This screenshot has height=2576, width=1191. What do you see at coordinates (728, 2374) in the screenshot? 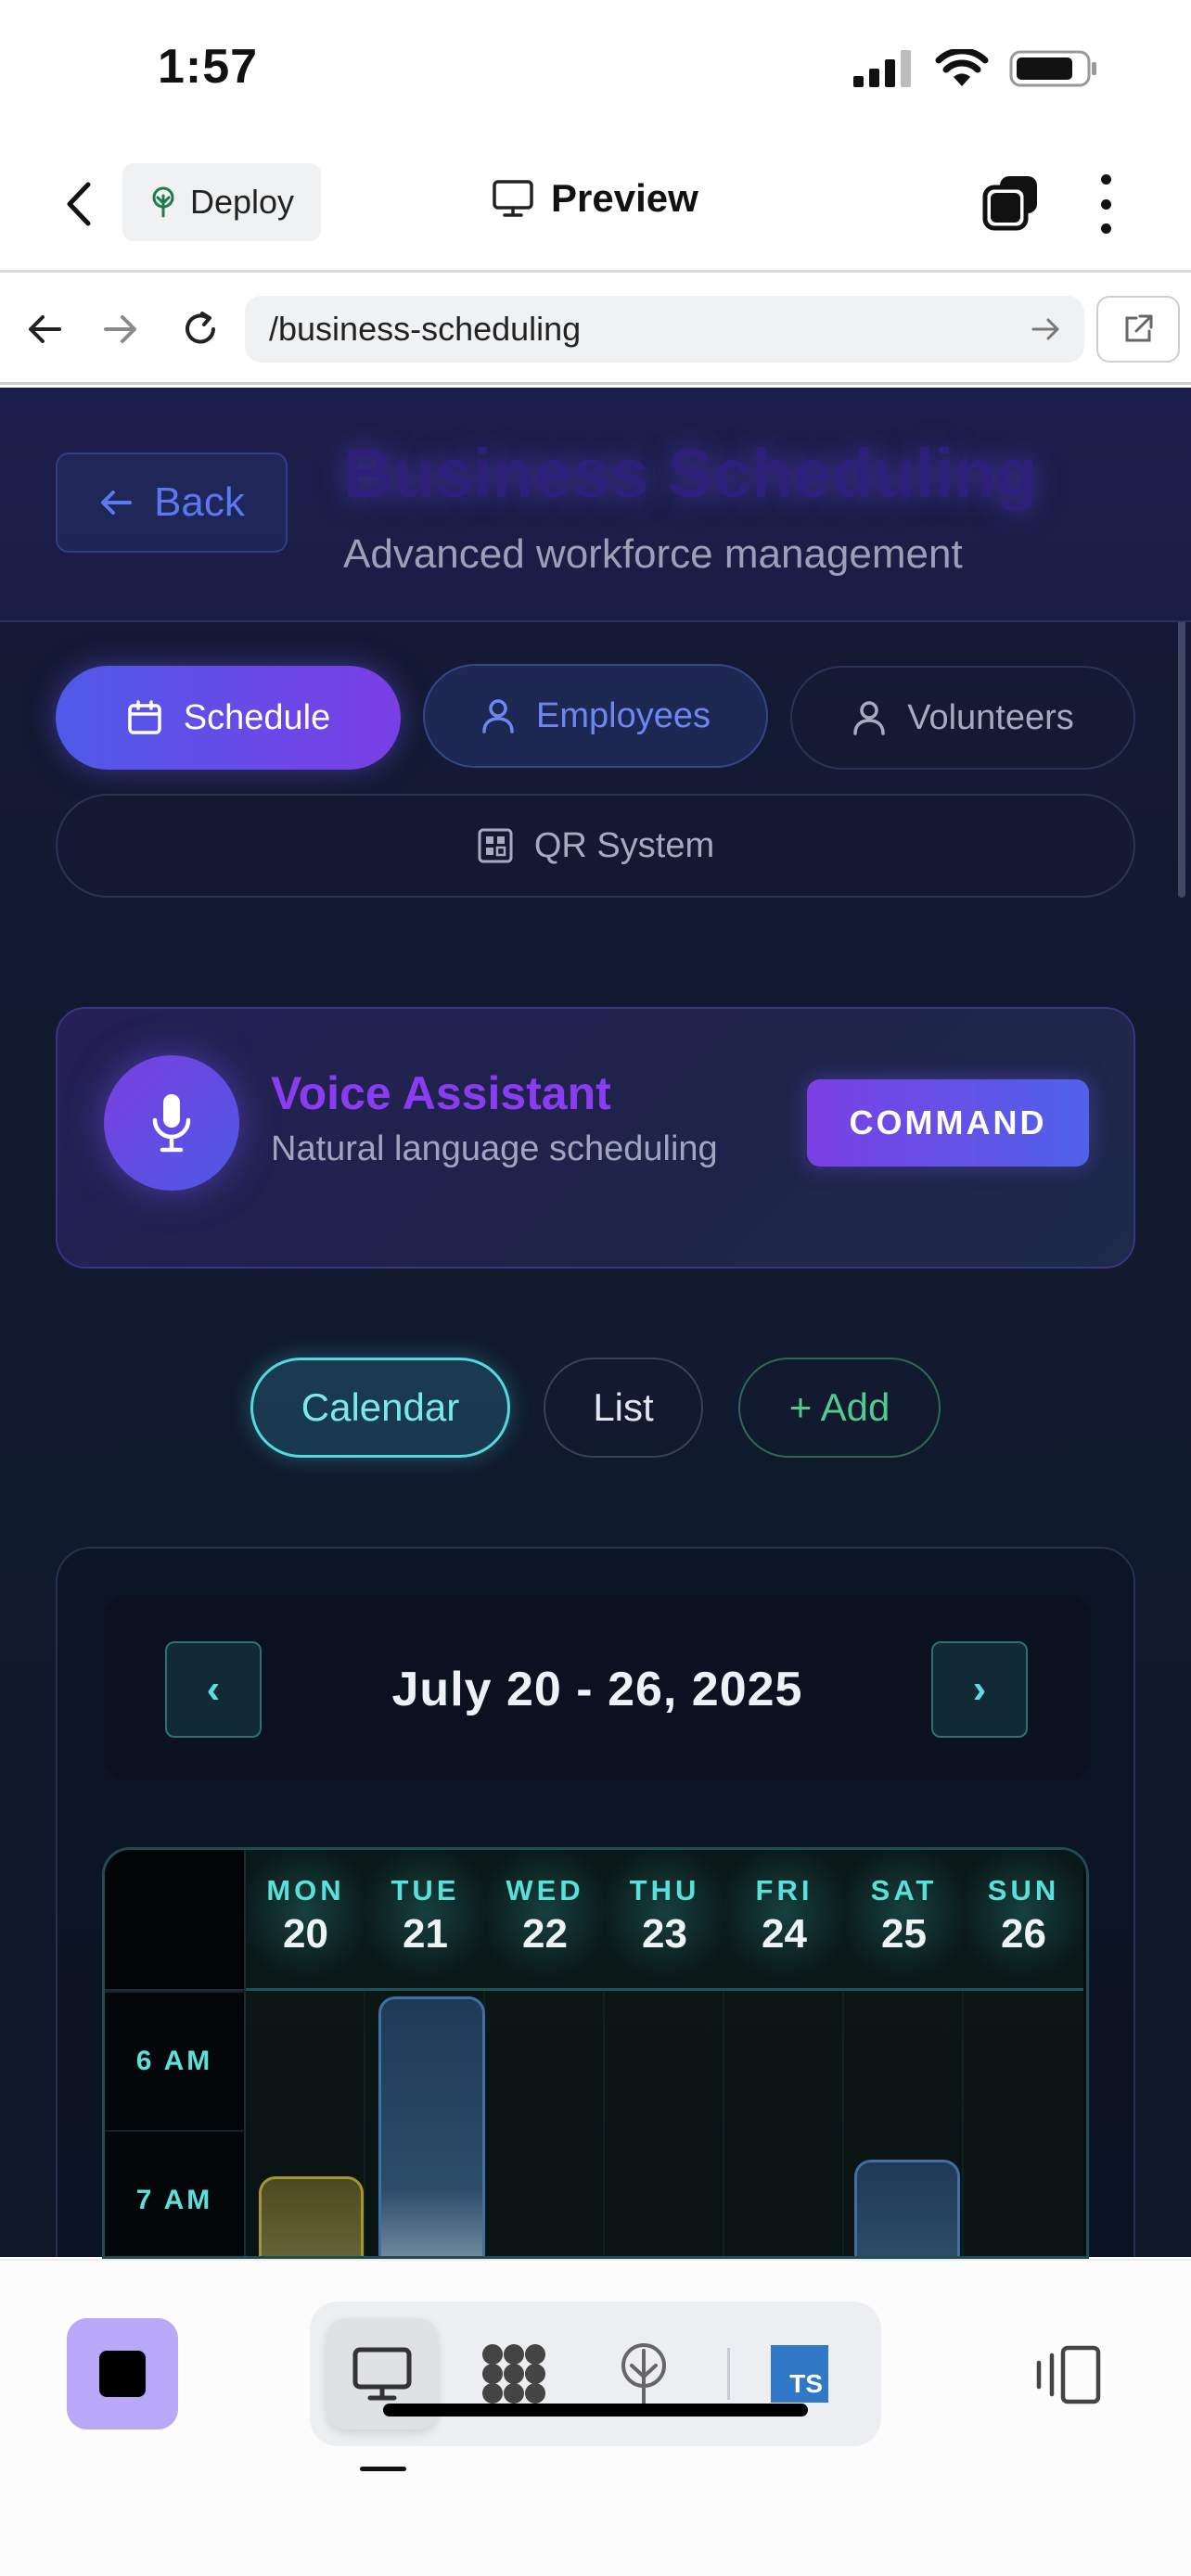
I see `toolbar-divider` at bounding box center [728, 2374].